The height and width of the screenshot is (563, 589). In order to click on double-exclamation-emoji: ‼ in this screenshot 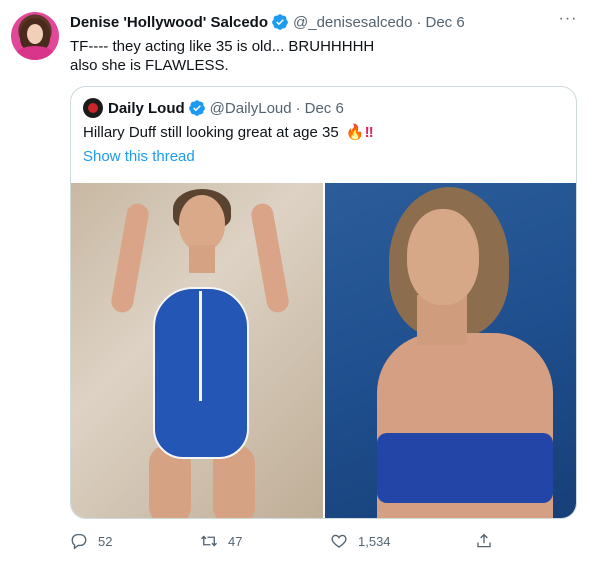, I will do `click(369, 132)`.